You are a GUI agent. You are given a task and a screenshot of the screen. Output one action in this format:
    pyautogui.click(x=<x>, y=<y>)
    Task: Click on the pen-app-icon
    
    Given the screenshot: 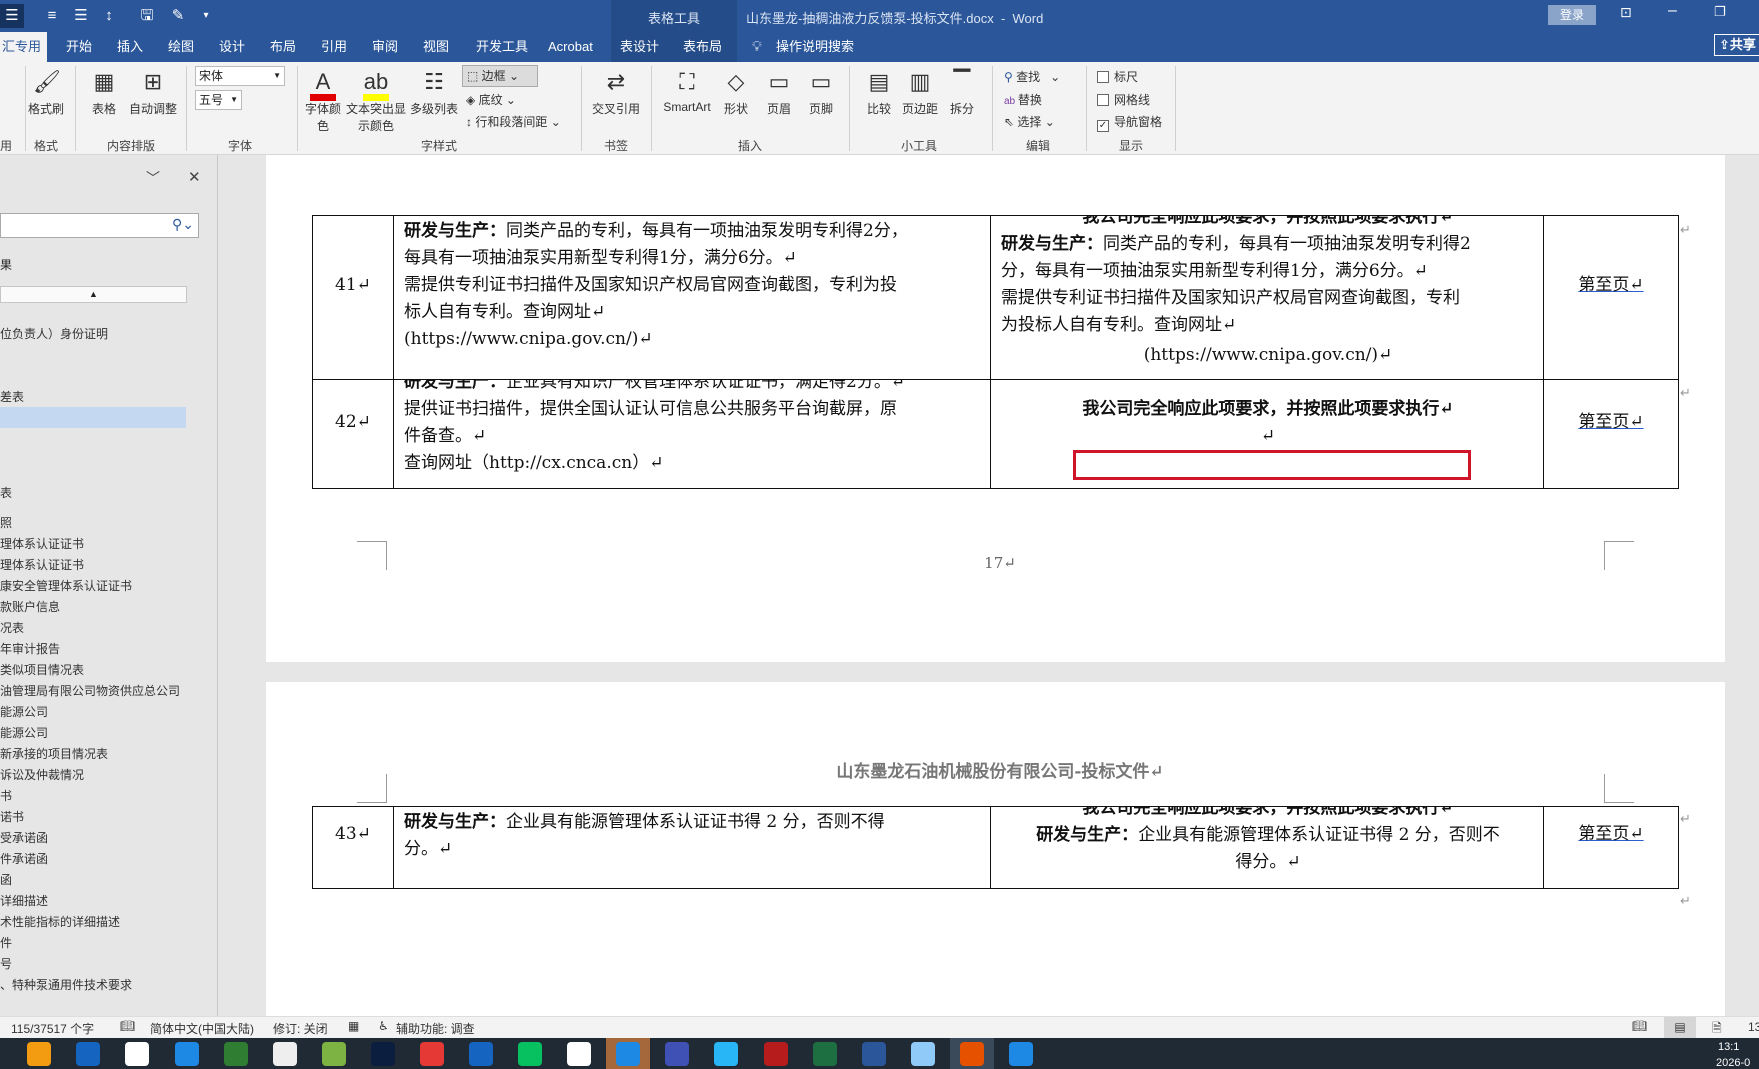 What is the action you would take?
    pyautogui.click(x=334, y=1054)
    